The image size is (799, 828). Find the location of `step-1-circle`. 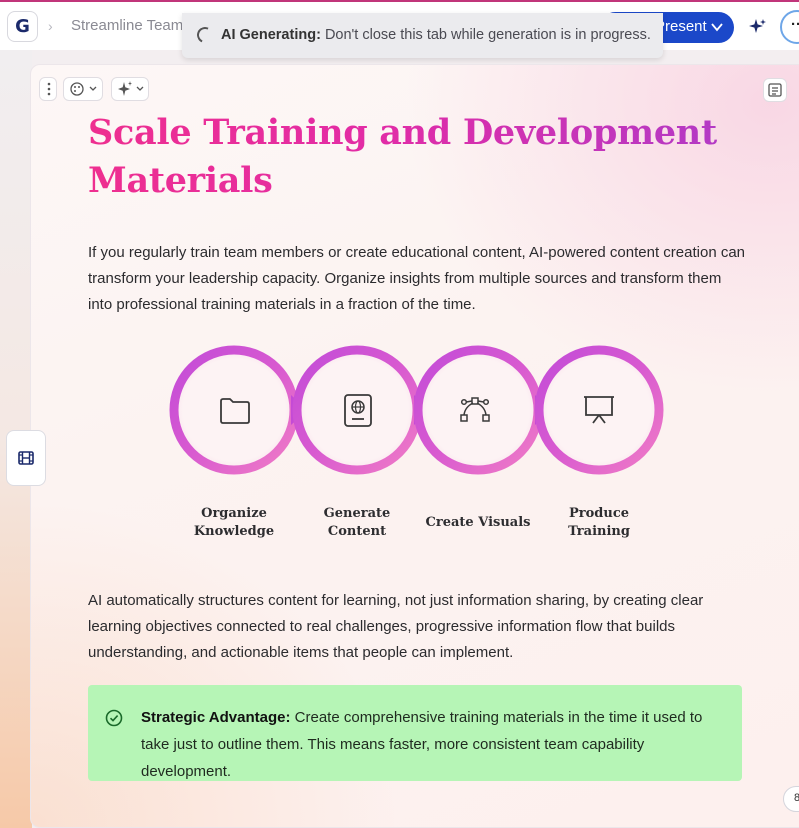

step-1-circle is located at coordinates (238, 410).